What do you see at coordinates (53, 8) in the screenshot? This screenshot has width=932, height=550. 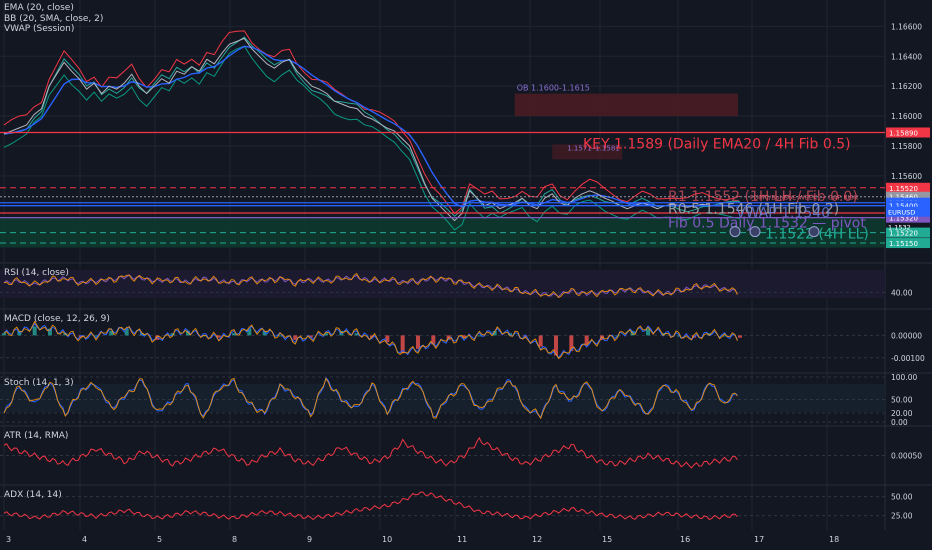 I see `legend-ema: EMA (20, close)` at bounding box center [53, 8].